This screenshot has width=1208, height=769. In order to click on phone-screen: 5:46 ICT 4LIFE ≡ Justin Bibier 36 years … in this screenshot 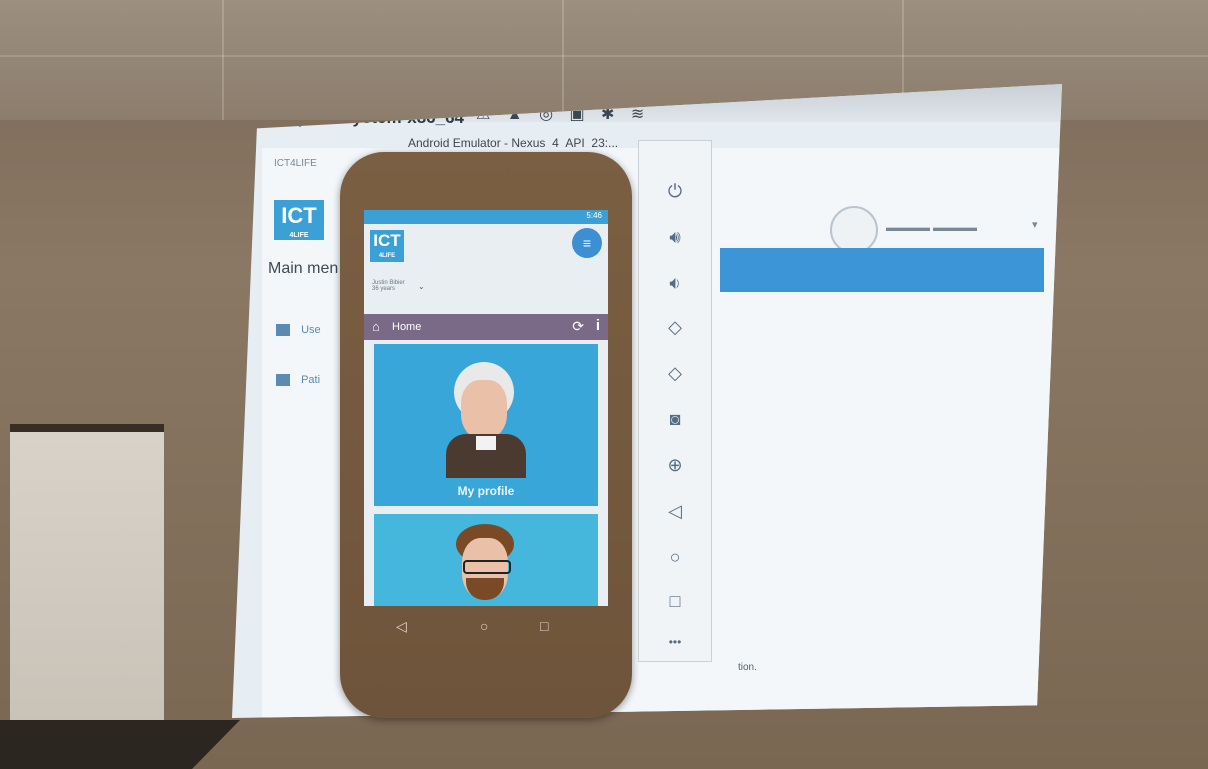, I will do `click(486, 408)`.